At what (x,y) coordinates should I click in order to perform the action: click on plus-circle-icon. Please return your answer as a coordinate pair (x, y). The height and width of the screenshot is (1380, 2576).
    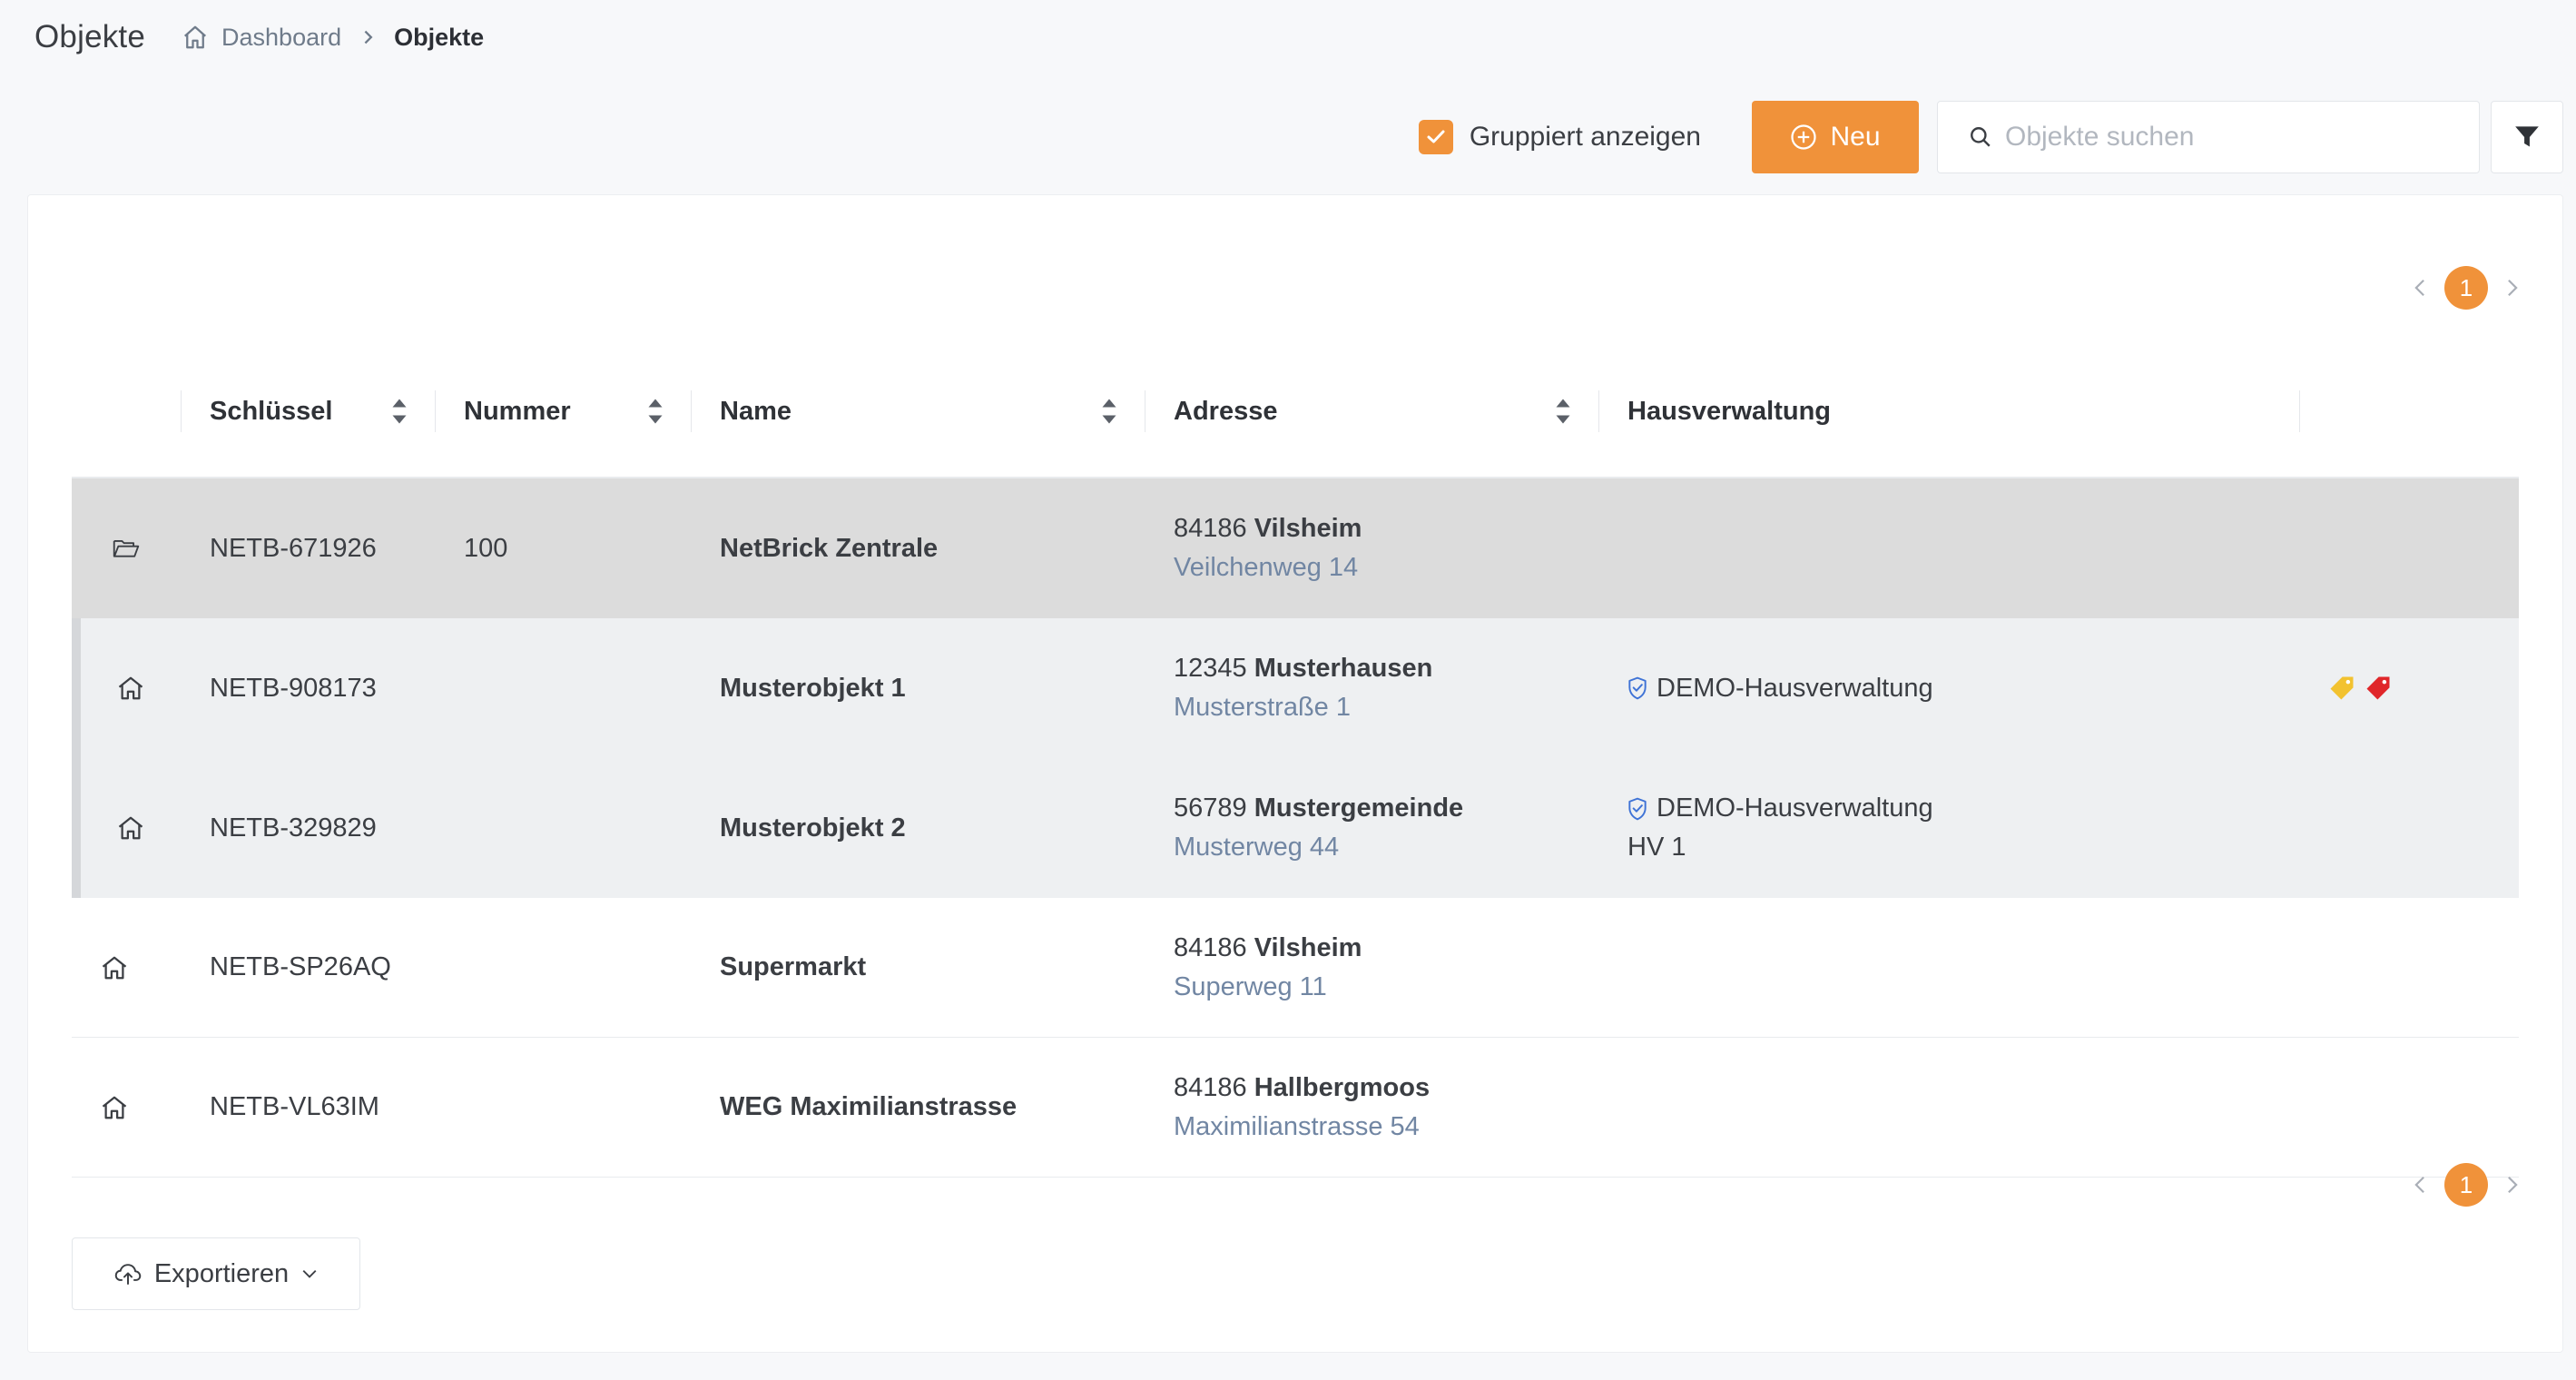
    Looking at the image, I should click on (1804, 137).